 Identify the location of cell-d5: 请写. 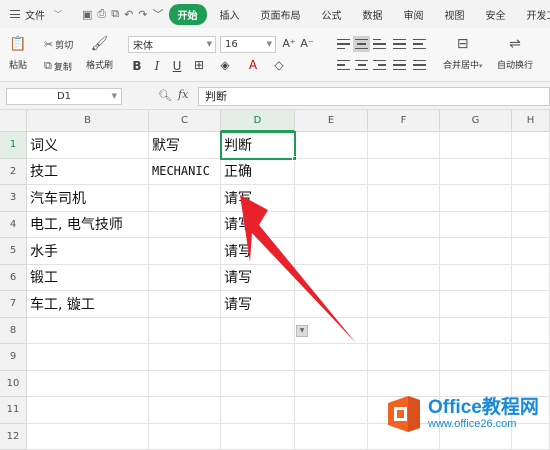
(258, 251).